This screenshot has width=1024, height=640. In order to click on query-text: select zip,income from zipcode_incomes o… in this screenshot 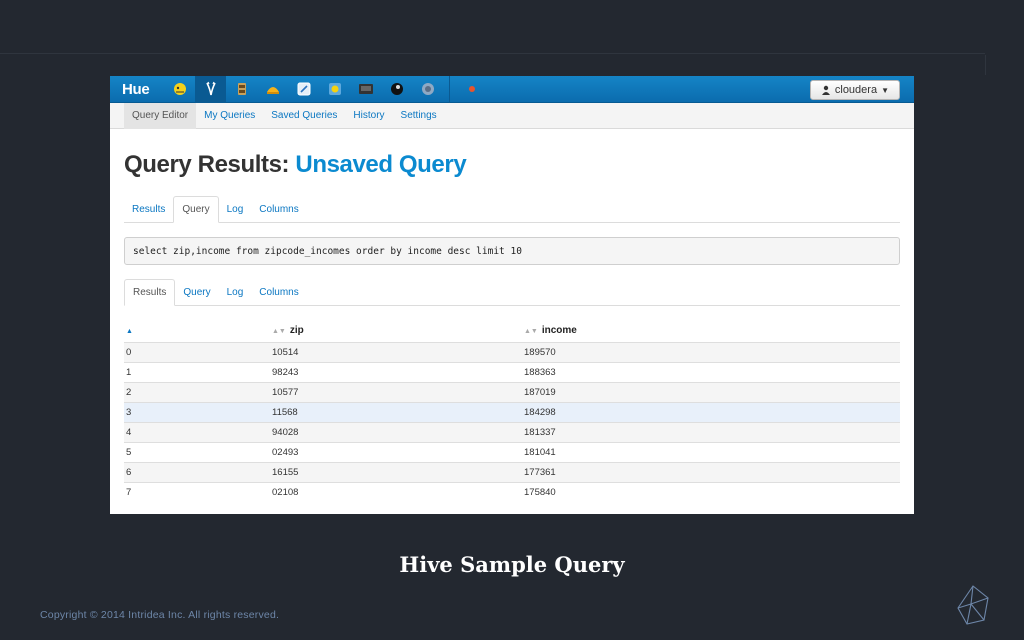, I will do `click(327, 251)`.